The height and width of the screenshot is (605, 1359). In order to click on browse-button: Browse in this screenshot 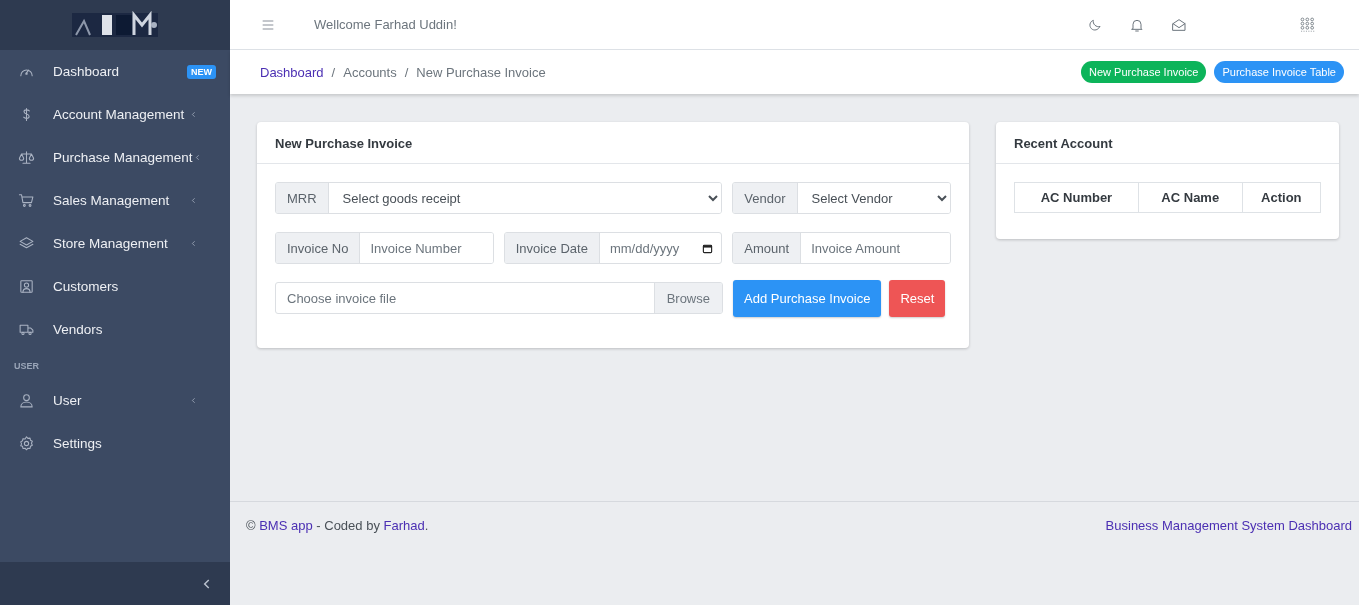, I will do `click(687, 298)`.